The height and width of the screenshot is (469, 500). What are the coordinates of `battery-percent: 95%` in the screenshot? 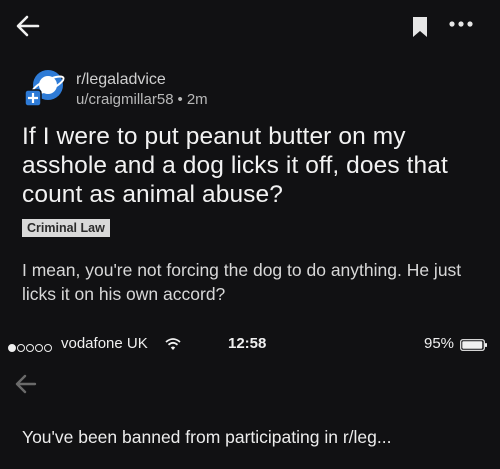 It's located at (439, 343).